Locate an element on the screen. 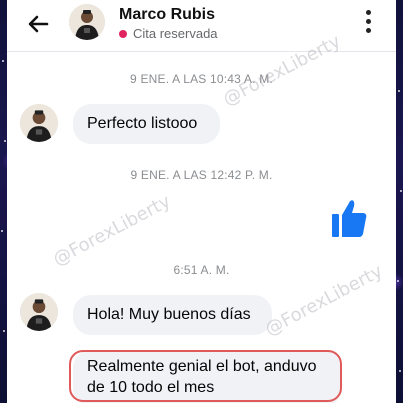 The width and height of the screenshot is (403, 403). like-button is located at coordinates (349, 218).